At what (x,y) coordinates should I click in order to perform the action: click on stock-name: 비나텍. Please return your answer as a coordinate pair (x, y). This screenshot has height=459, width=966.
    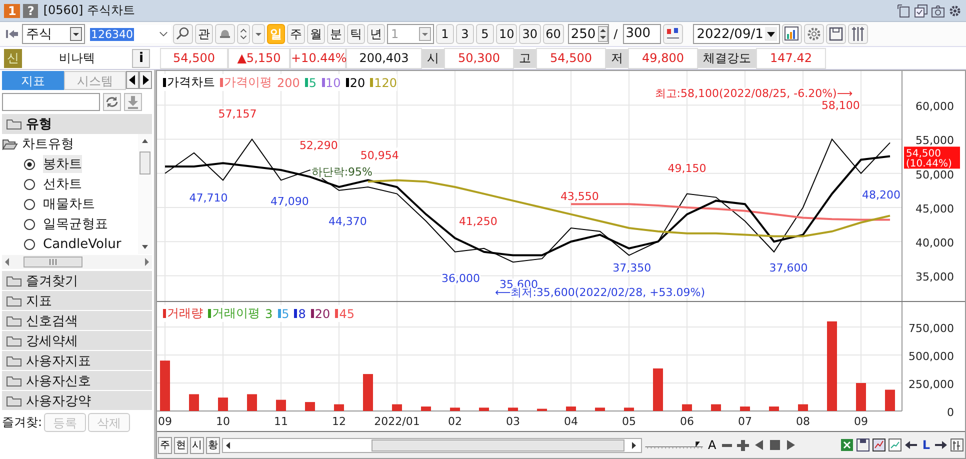
    Looking at the image, I should click on (77, 58).